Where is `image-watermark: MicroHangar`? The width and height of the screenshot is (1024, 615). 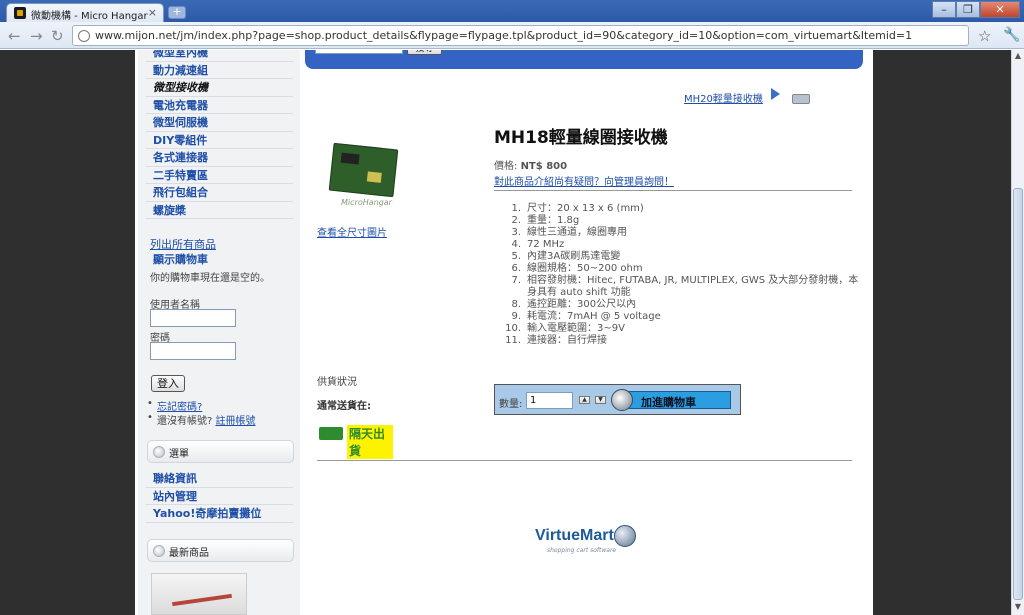
image-watermark: MicroHangar is located at coordinates (366, 202).